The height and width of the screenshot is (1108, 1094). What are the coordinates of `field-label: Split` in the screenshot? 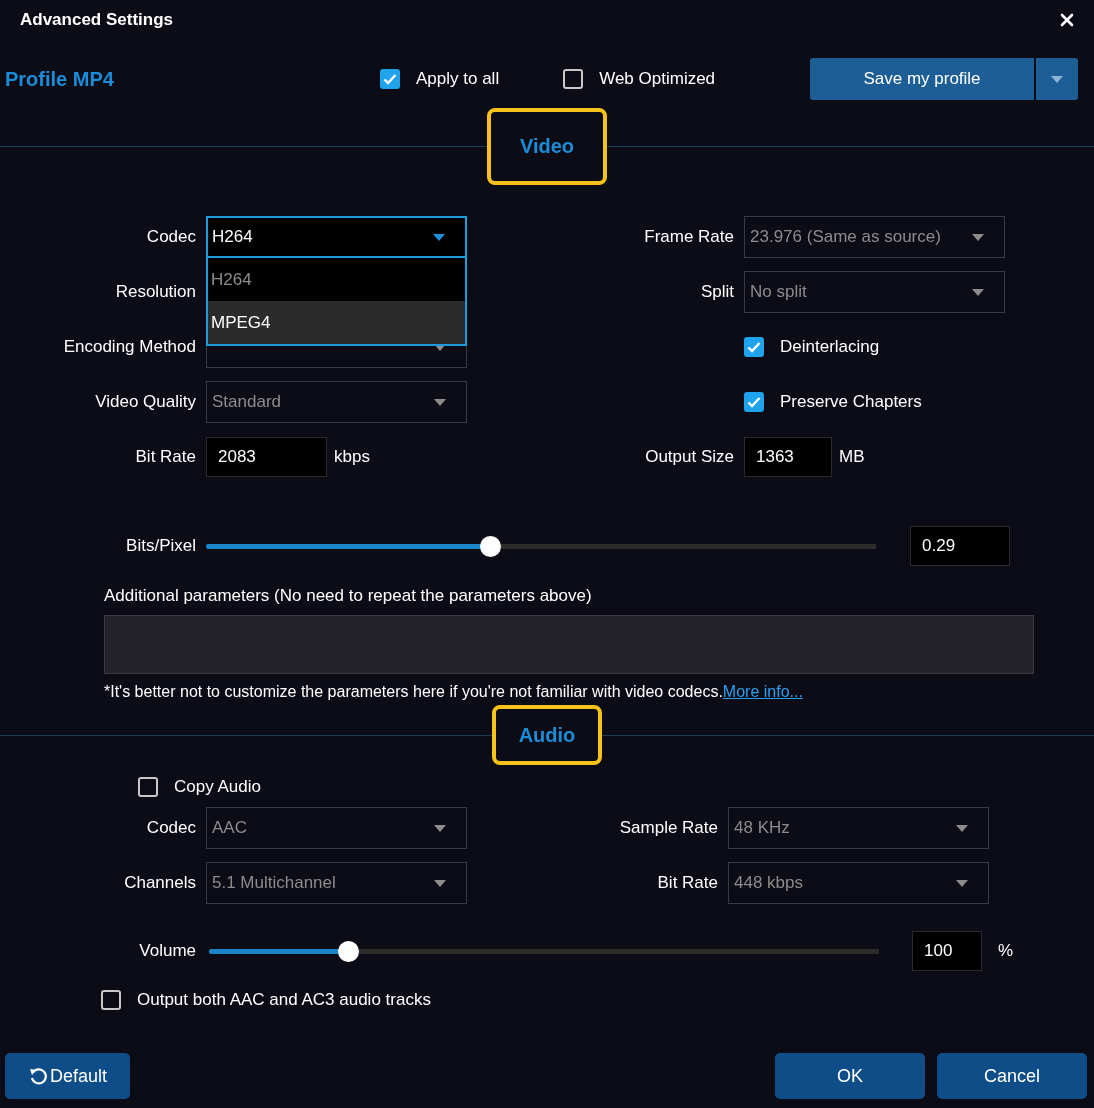 It's located at (716, 292).